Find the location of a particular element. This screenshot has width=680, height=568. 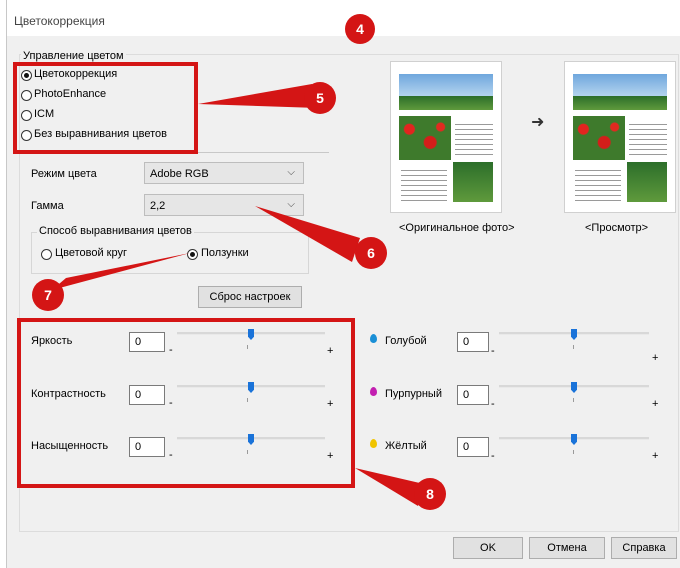

callout-6: 6 is located at coordinates (371, 253).